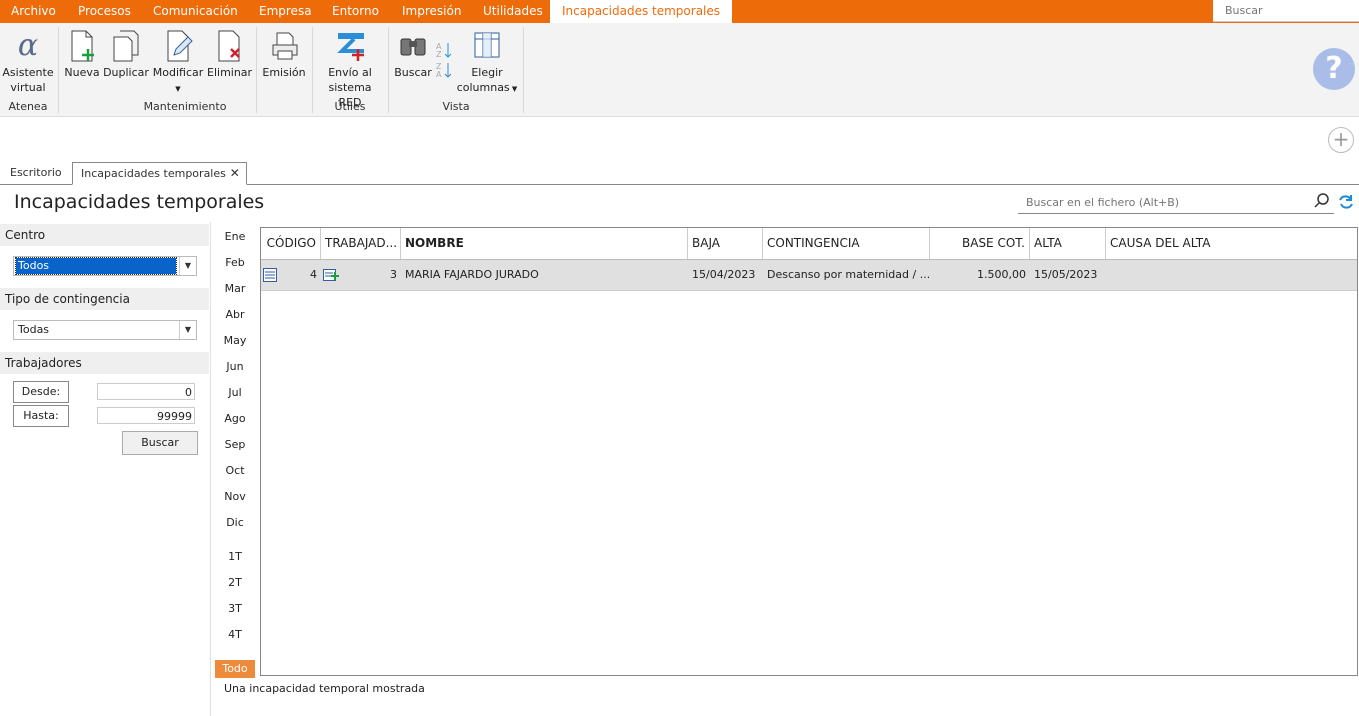 This screenshot has width=1359, height=716. I want to click on tab-incapacidades: Incapacidades temporales ✕, so click(159, 173).